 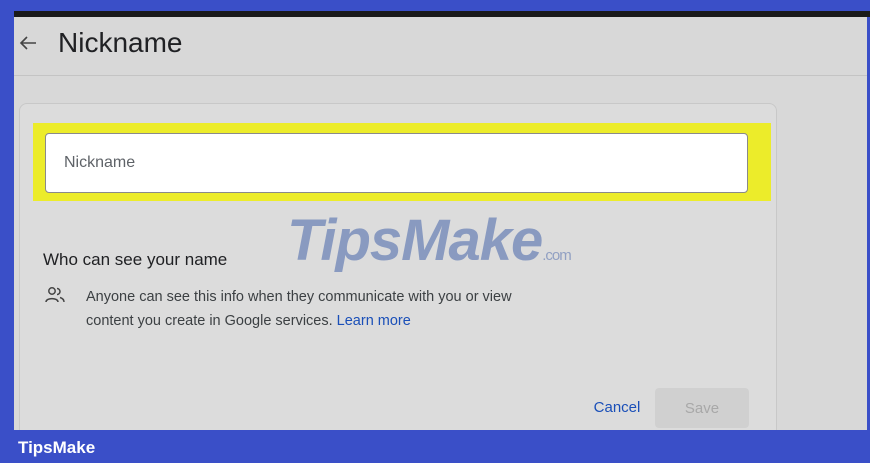 What do you see at coordinates (435, 5) in the screenshot?
I see `frame-top-border` at bounding box center [435, 5].